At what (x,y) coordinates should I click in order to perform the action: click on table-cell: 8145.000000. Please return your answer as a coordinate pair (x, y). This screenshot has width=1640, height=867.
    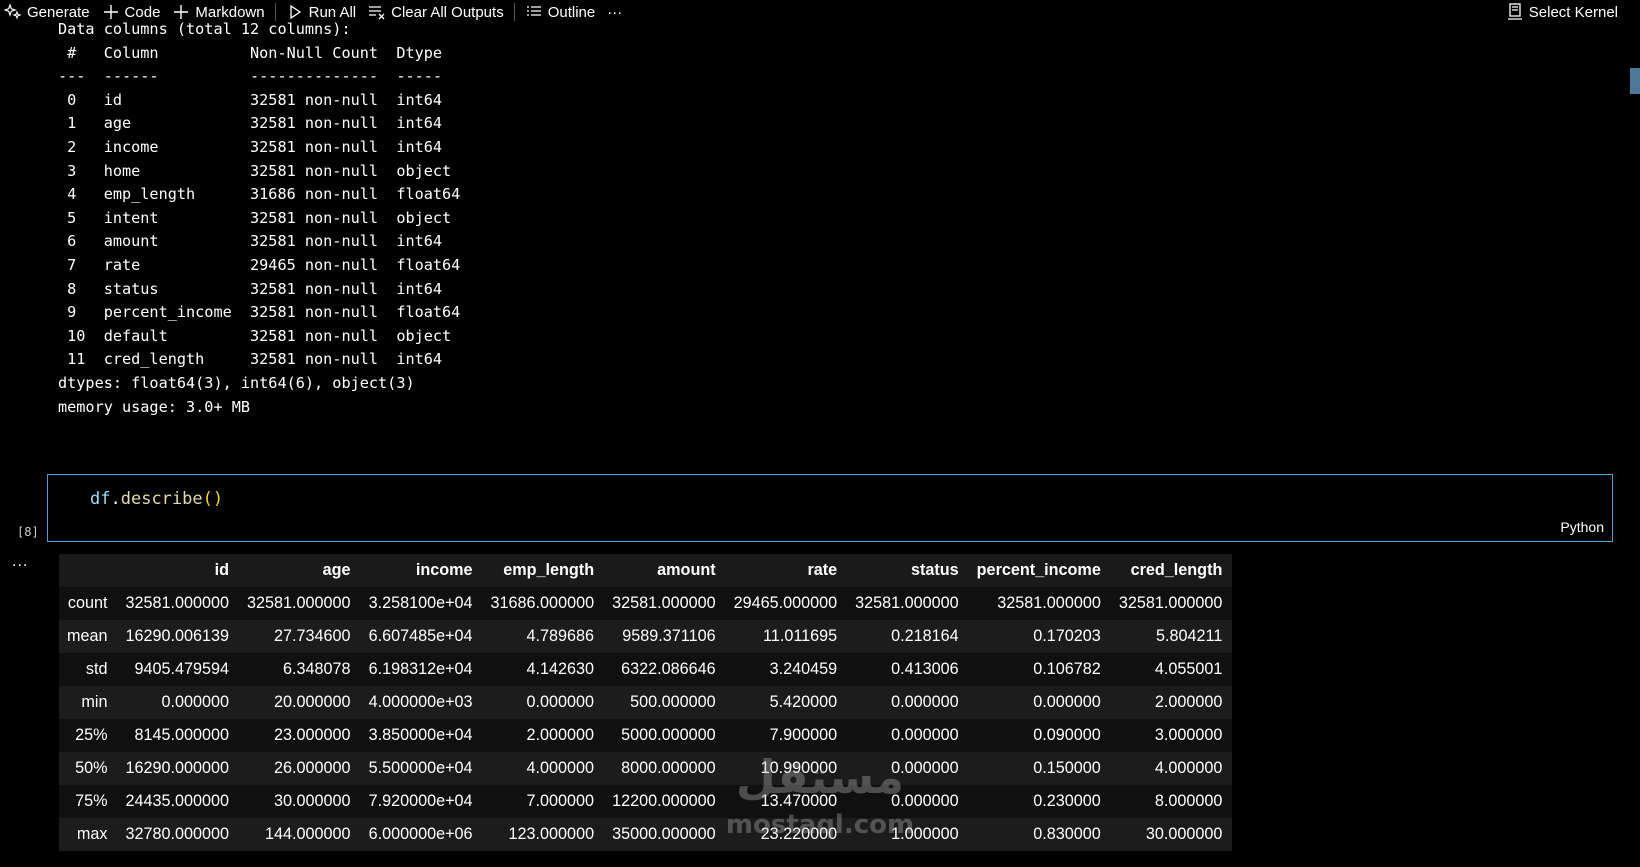
    Looking at the image, I should click on (182, 735).